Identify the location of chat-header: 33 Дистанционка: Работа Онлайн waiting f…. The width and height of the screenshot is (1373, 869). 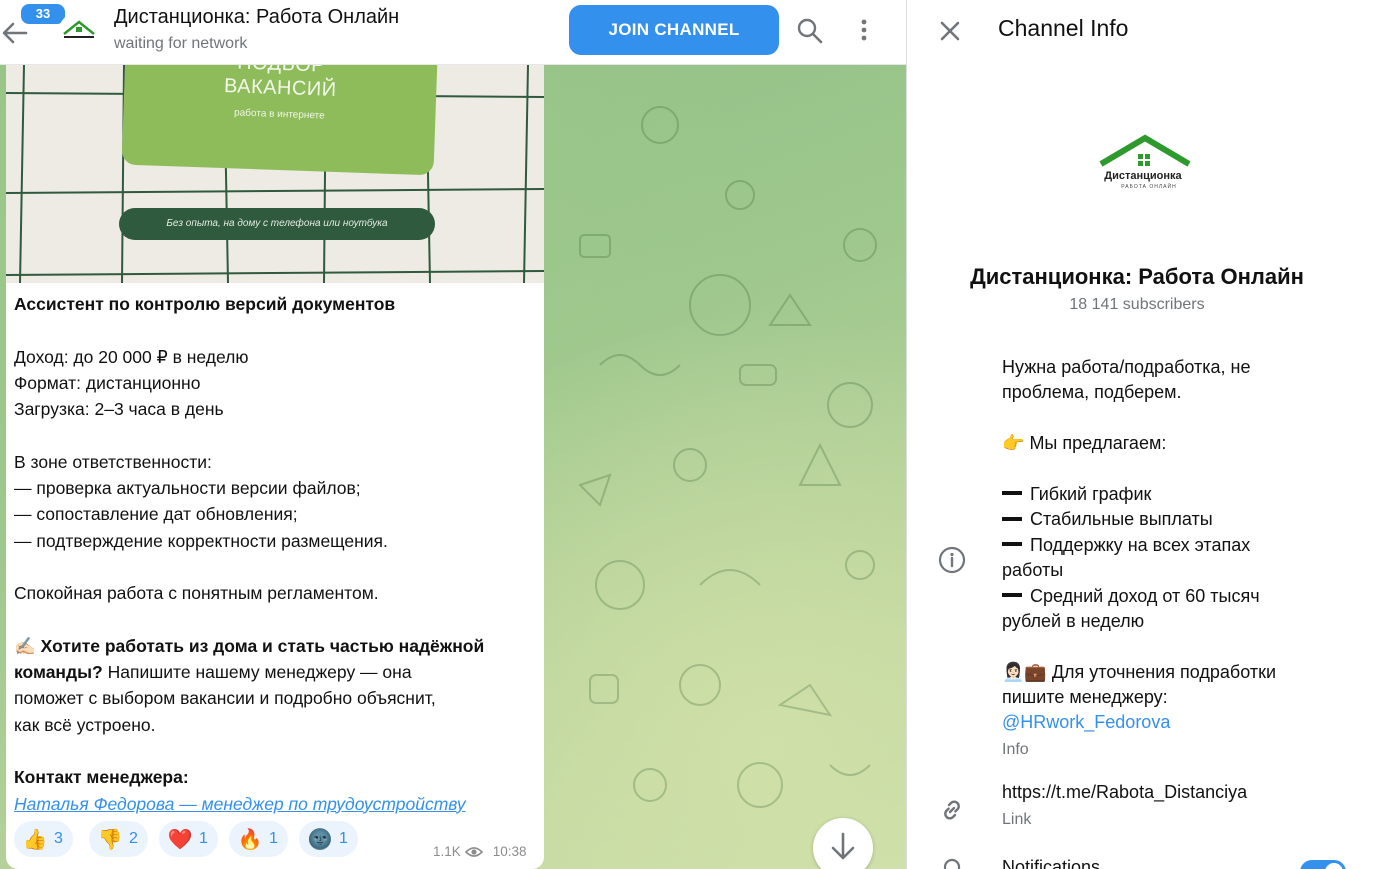
(453, 32).